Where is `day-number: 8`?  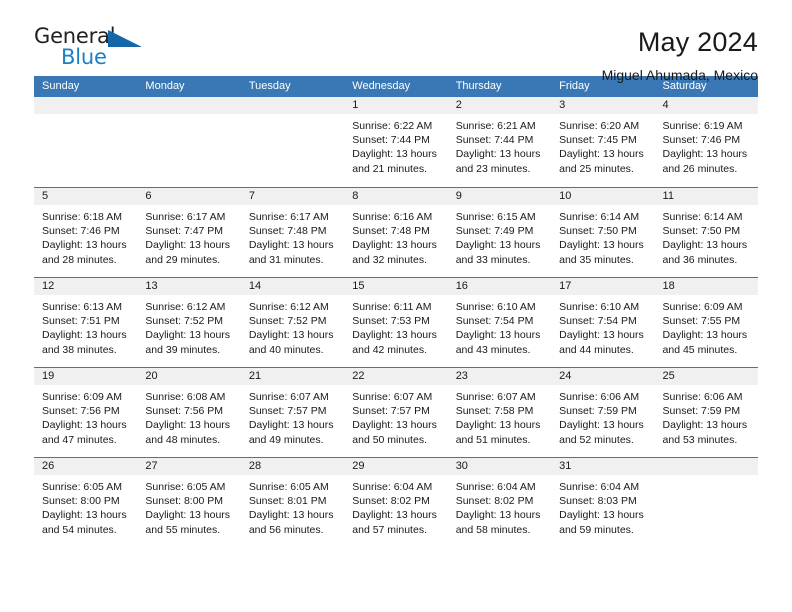
day-number: 8 is located at coordinates (396, 196).